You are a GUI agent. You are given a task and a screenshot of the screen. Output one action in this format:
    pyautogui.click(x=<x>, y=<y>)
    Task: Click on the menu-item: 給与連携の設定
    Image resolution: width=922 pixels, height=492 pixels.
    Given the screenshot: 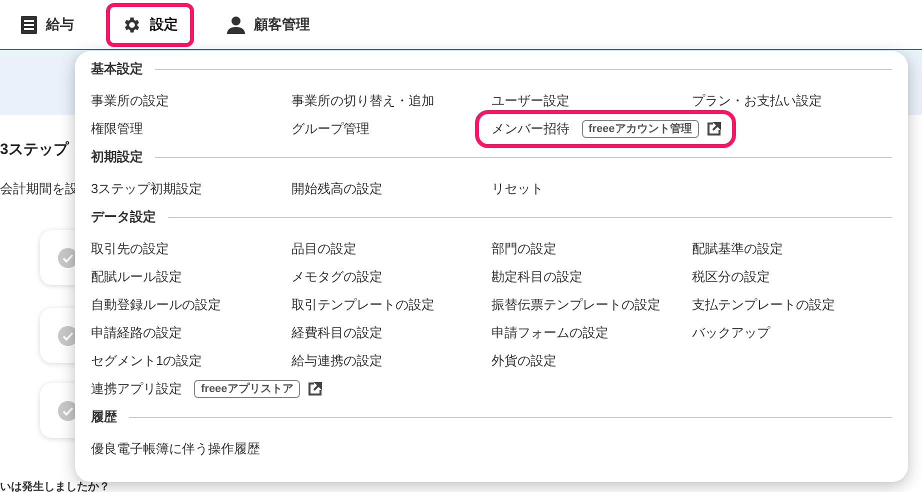 What is the action you would take?
    pyautogui.click(x=391, y=361)
    